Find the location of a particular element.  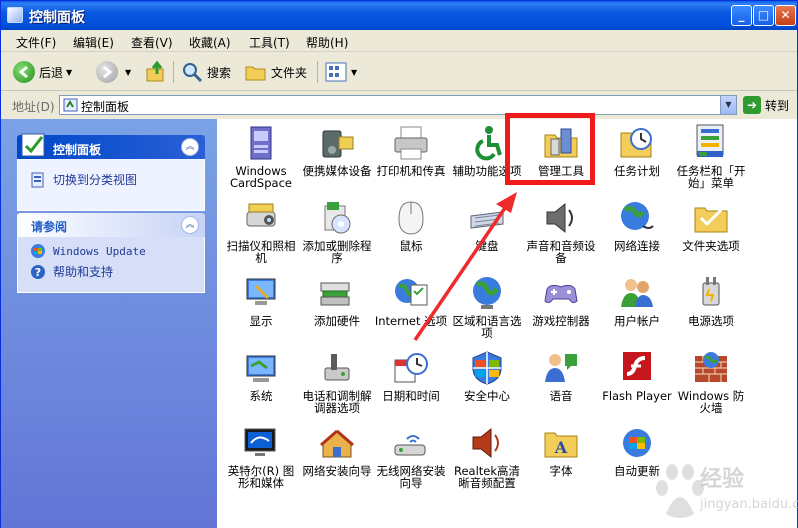

control-panel-item: 鼠标 is located at coordinates (411, 231).